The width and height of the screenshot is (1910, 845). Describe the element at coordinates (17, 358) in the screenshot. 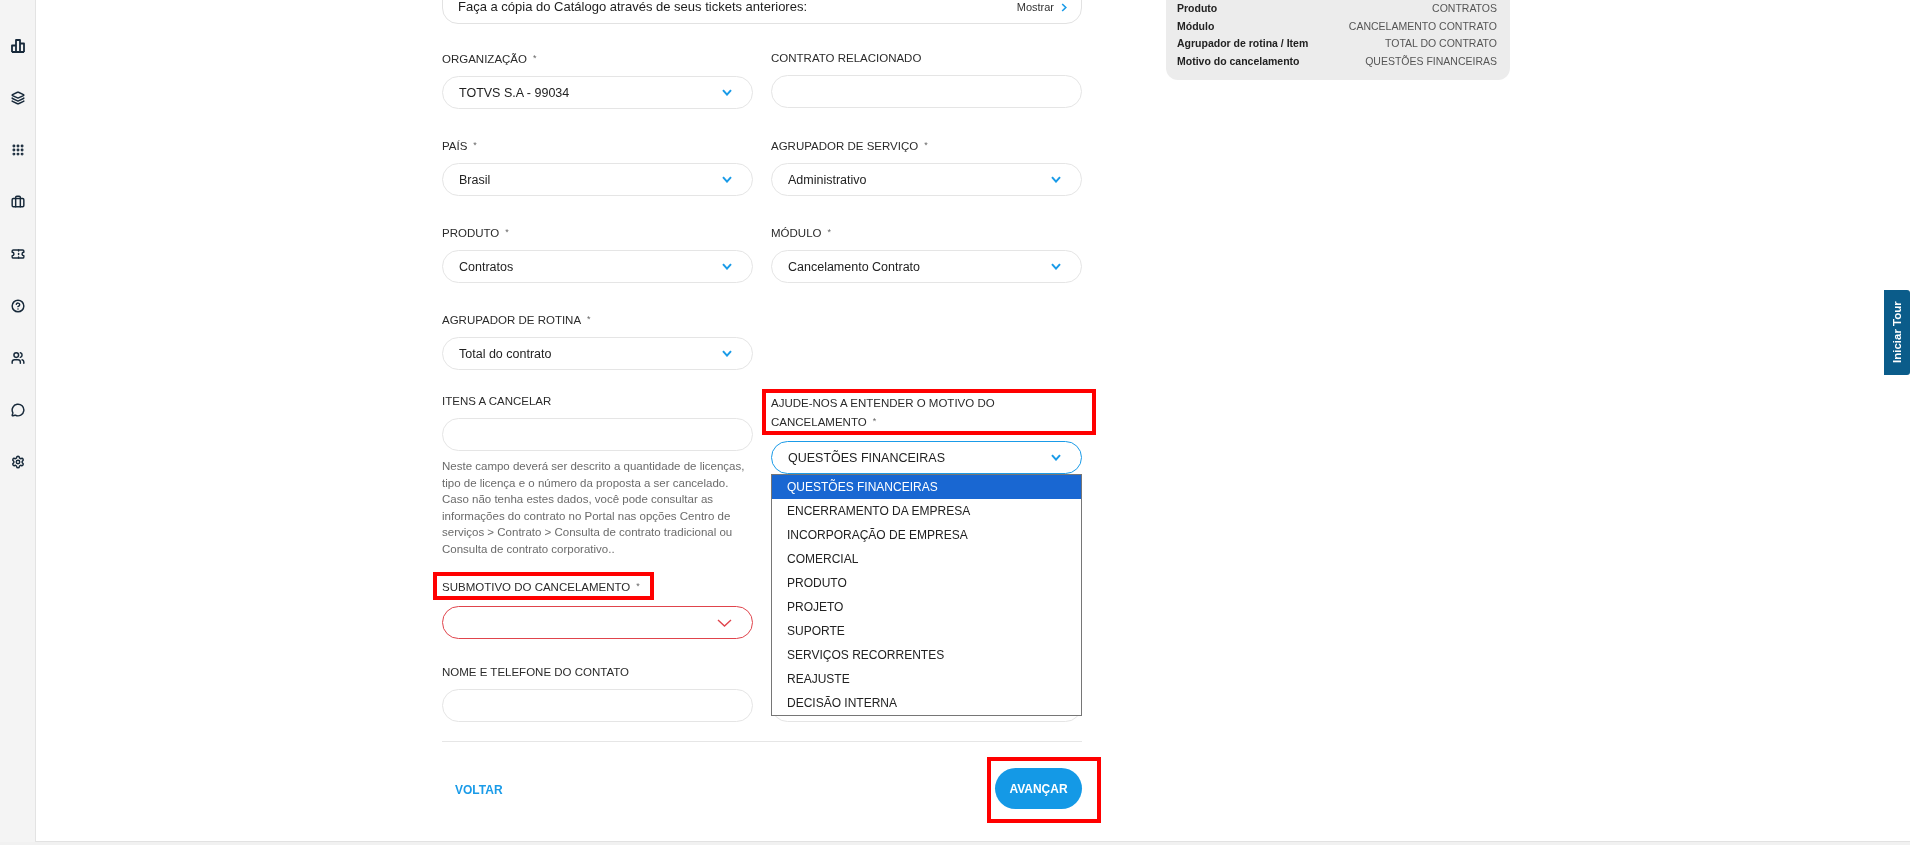

I see `users-icon` at that location.